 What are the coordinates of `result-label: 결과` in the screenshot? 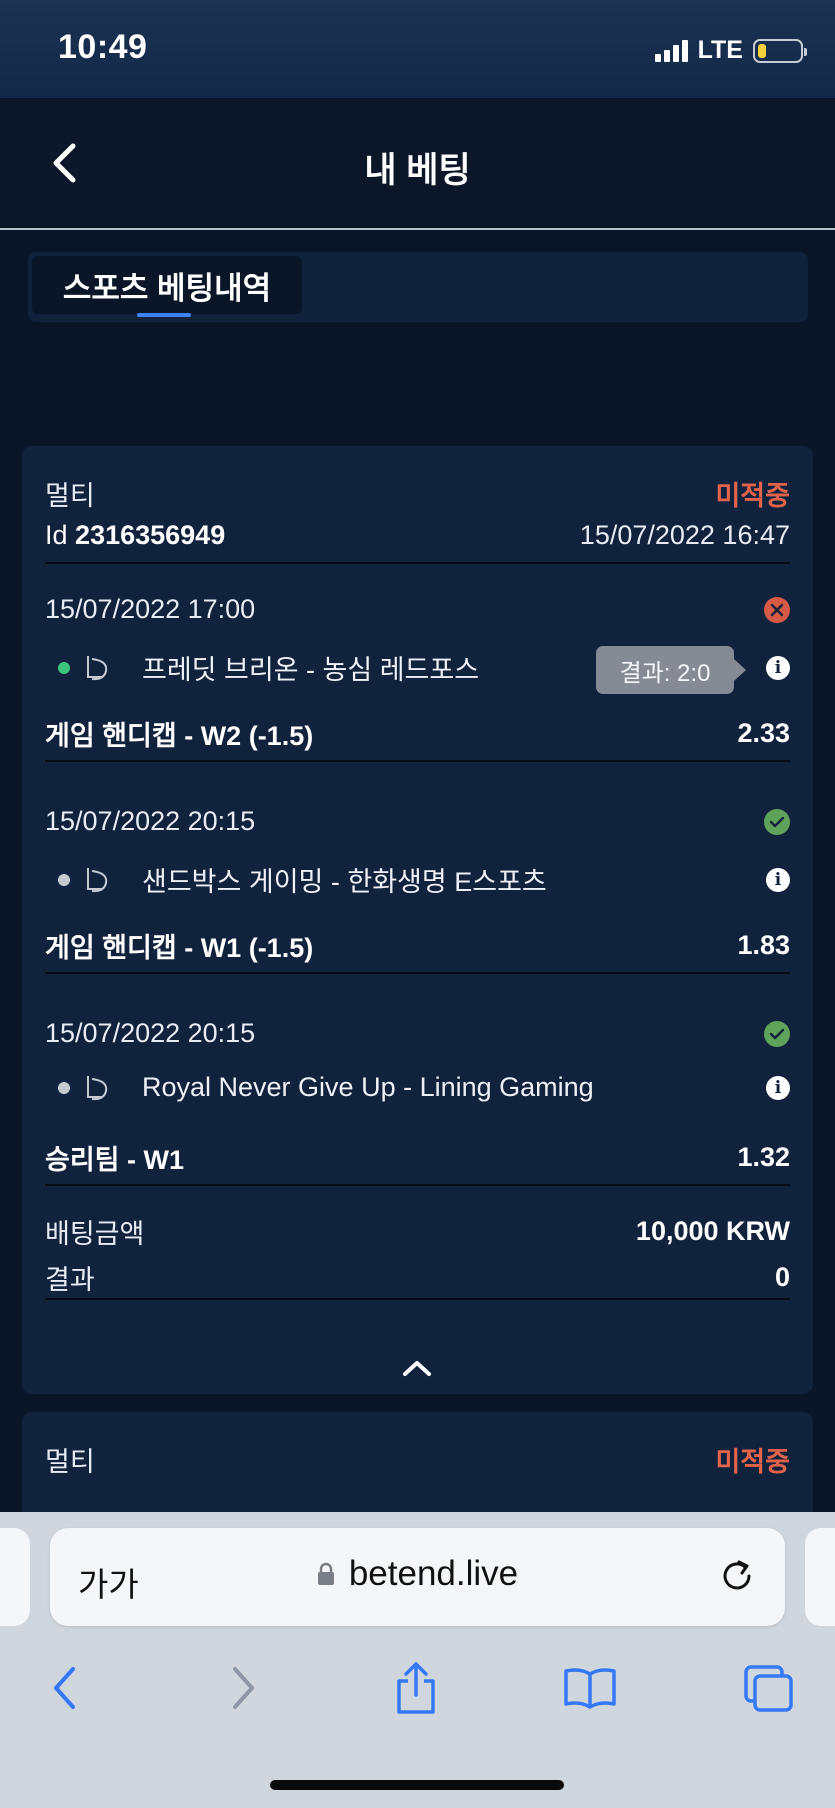 It's located at (70, 1280).